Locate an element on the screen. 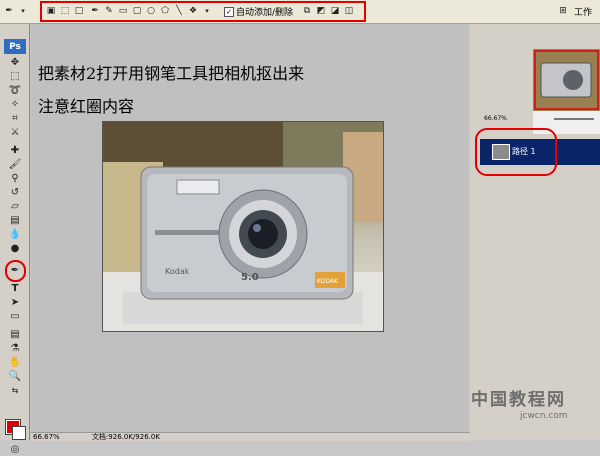  type-tool-icon: T is located at coordinates (15, 289).